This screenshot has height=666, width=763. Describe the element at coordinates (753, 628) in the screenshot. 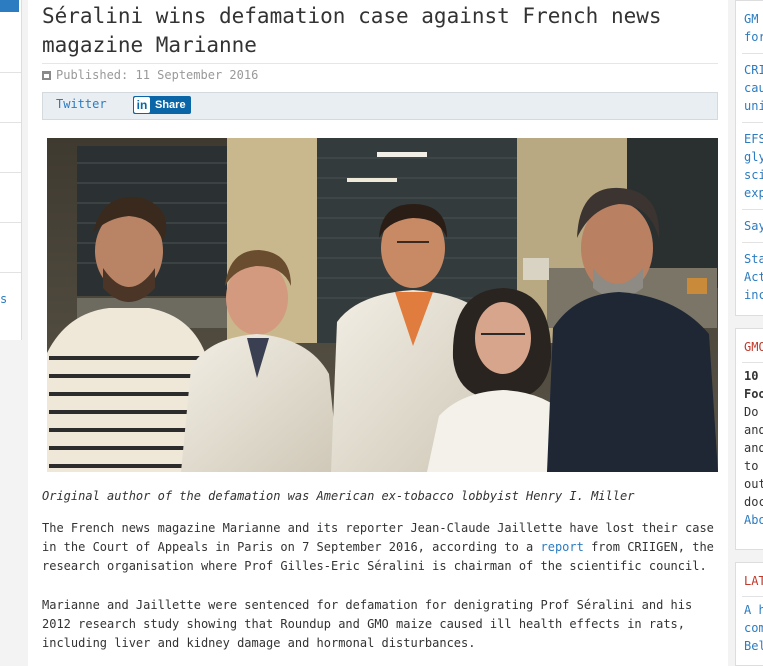

I see `latest-link: com` at that location.